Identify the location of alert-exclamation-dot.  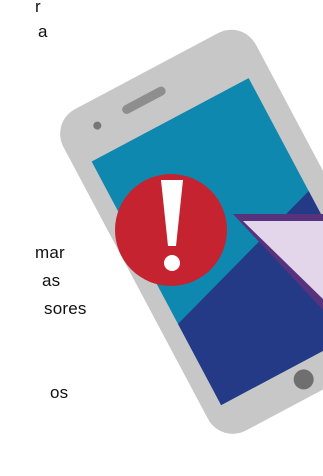
(172, 263).